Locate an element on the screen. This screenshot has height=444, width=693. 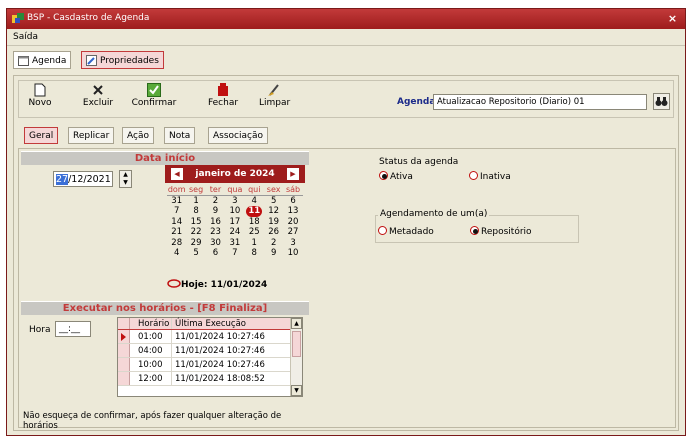
calendar-day: 25 is located at coordinates (254, 232).